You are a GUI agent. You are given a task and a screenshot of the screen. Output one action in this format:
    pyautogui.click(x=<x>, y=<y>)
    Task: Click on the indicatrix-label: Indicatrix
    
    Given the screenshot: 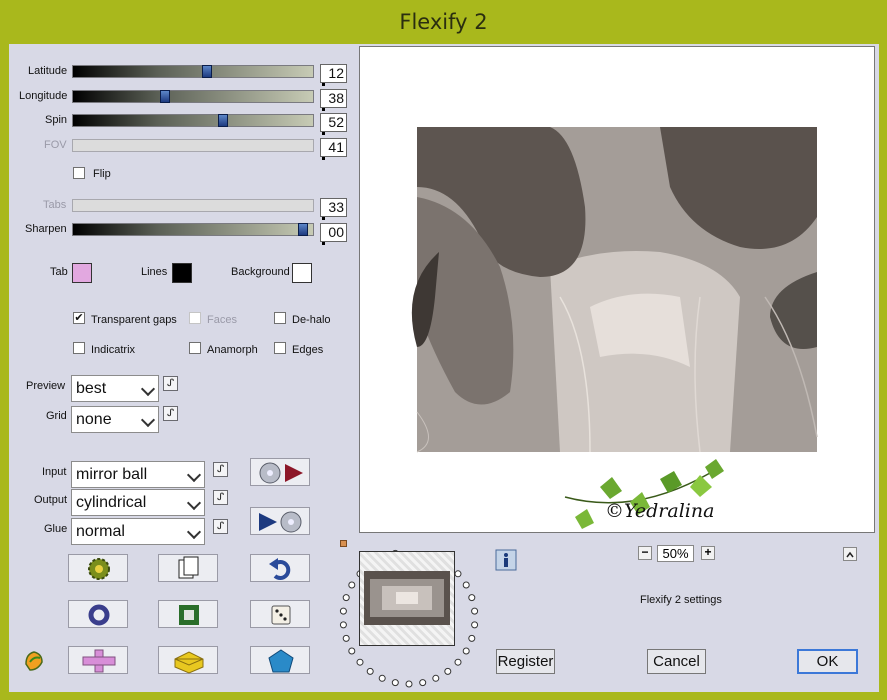 What is the action you would take?
    pyautogui.click(x=113, y=350)
    